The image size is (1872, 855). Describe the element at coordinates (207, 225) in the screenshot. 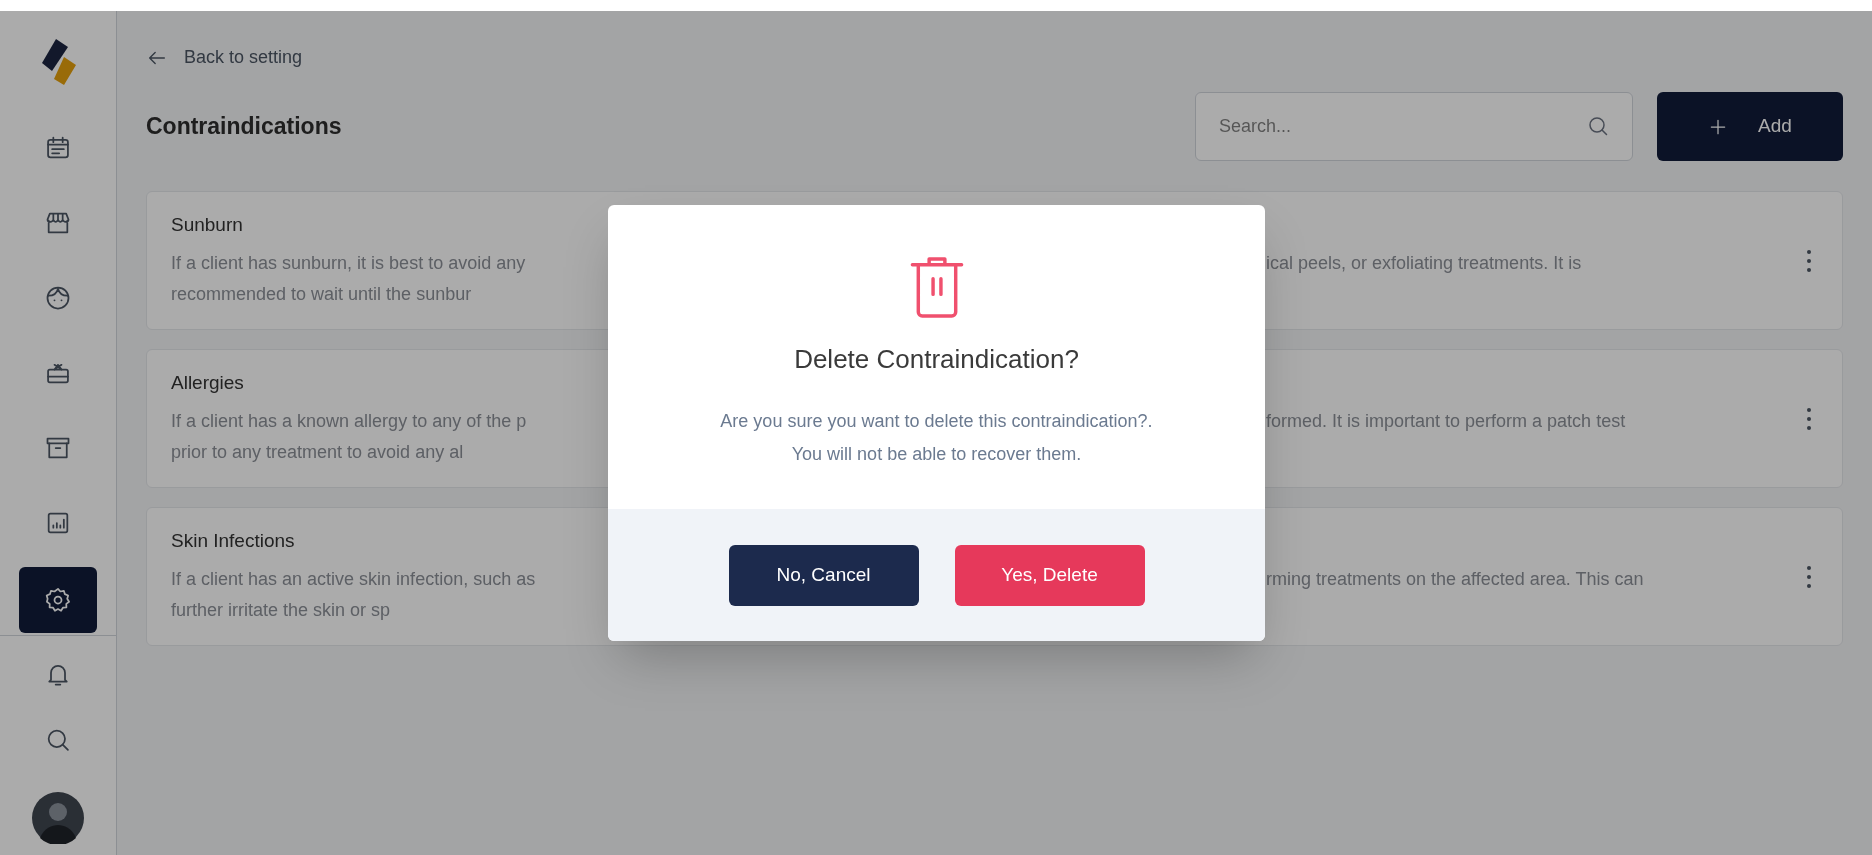

I see `card-title: Sunburn` at that location.